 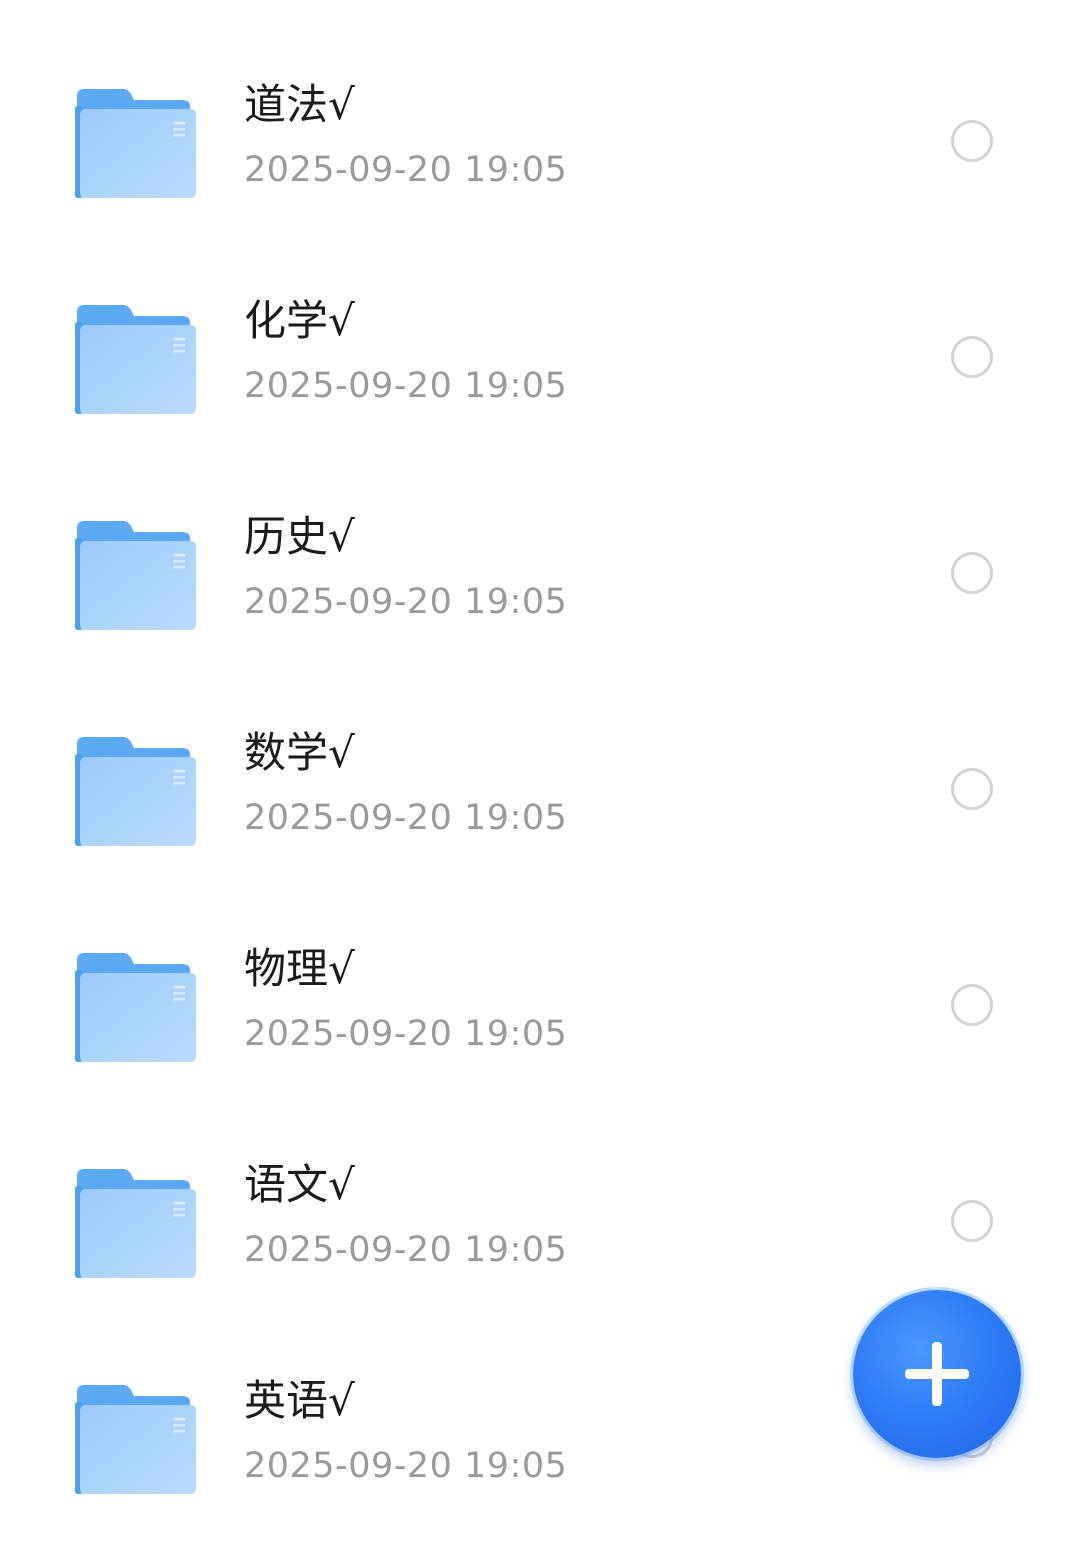 I want to click on file-name: 道法√, so click(x=299, y=104).